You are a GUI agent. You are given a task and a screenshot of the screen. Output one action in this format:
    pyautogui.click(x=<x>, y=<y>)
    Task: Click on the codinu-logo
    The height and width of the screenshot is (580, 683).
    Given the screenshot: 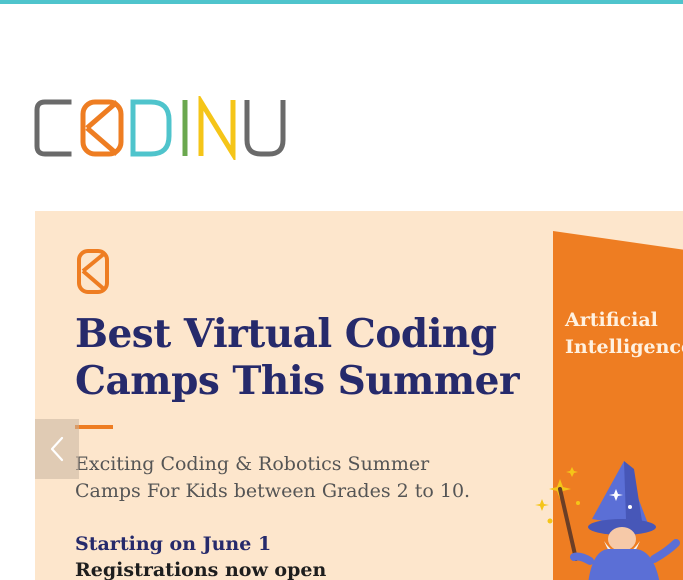 What is the action you would take?
    pyautogui.click(x=161, y=128)
    